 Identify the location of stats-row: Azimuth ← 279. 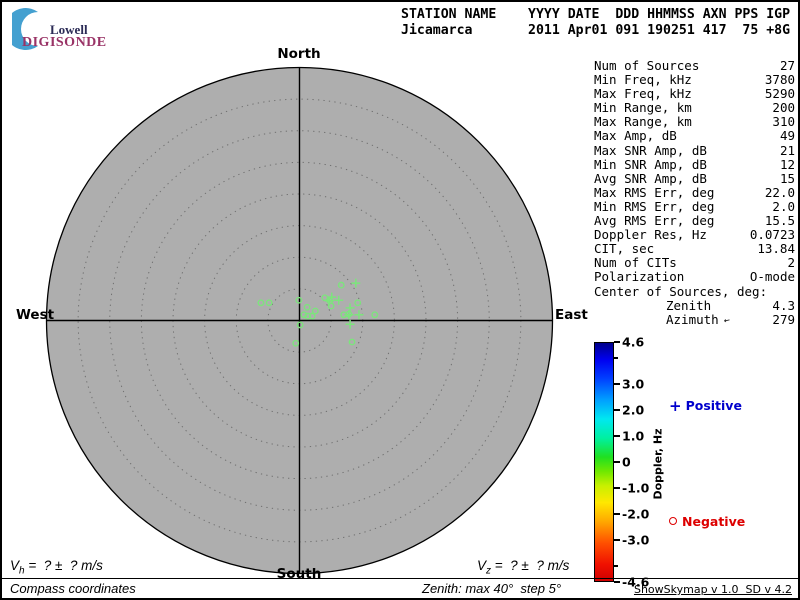
(694, 319).